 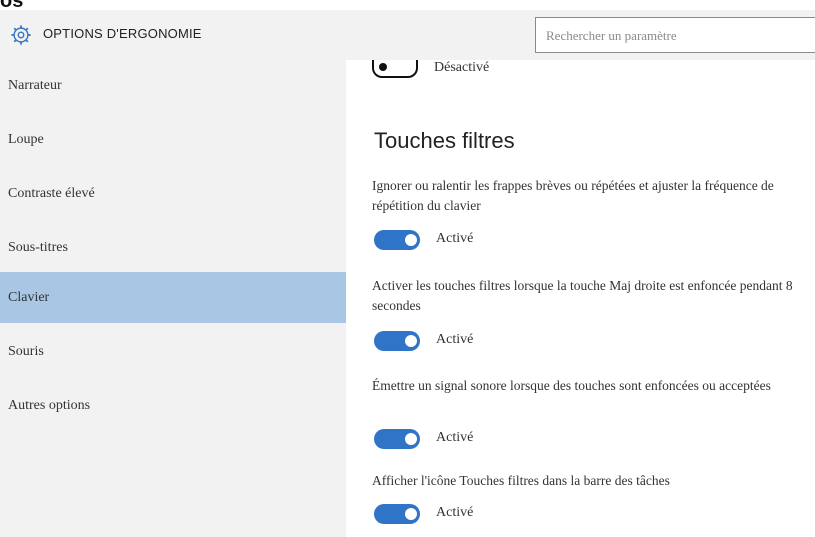 I want to click on section-title: Touches filtres, so click(x=444, y=140).